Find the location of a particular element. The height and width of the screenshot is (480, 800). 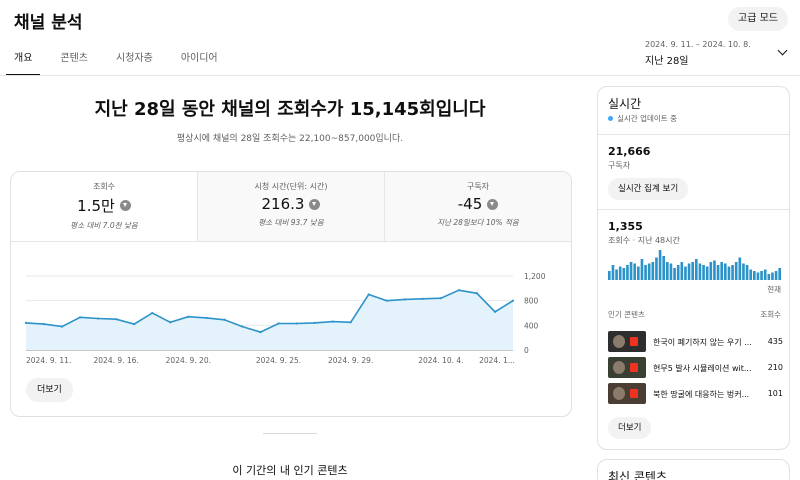

video-views: 210 is located at coordinates (775, 367).